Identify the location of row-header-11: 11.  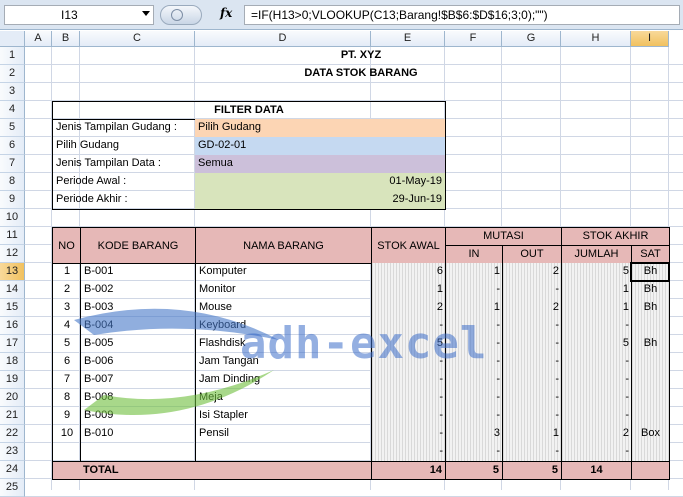
(12, 236).